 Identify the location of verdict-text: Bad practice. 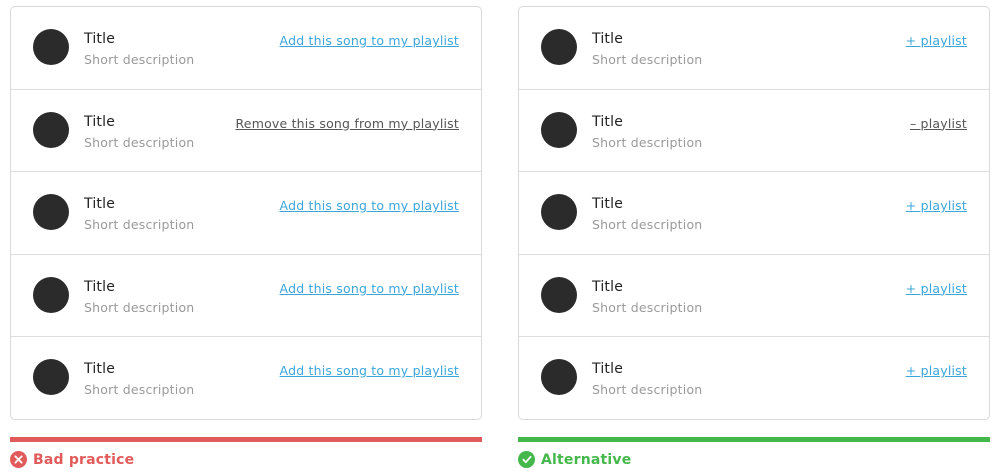
(84, 459).